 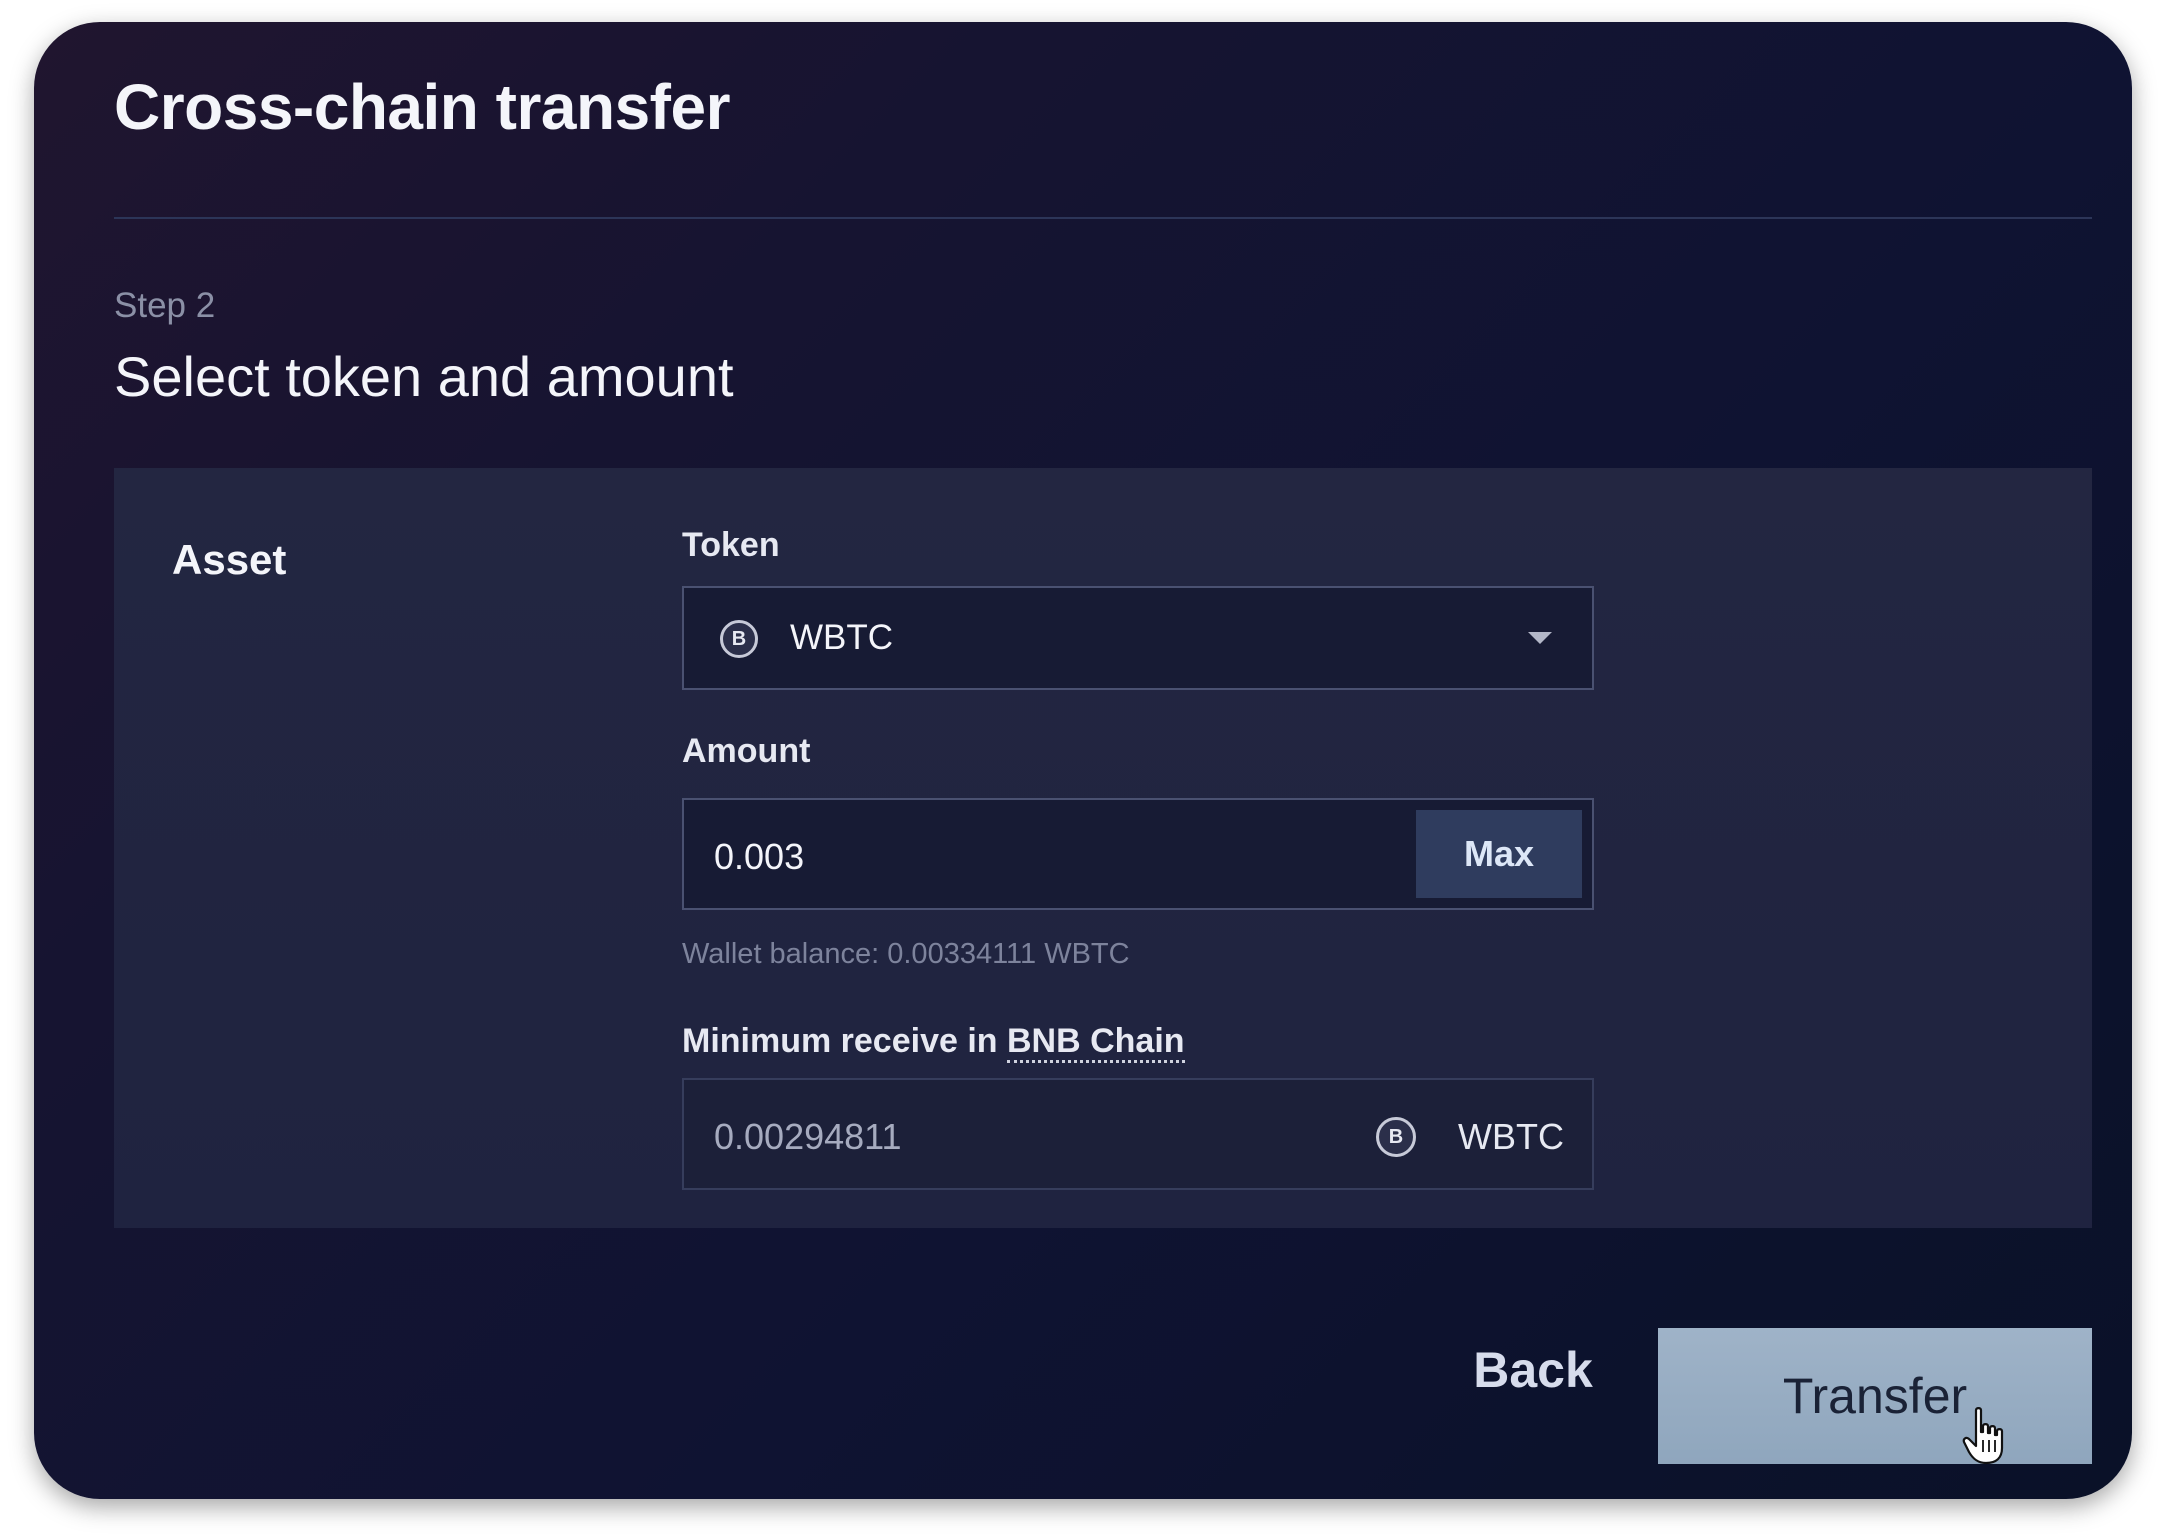 I want to click on amount-input: 0.003 Max, so click(x=1138, y=854).